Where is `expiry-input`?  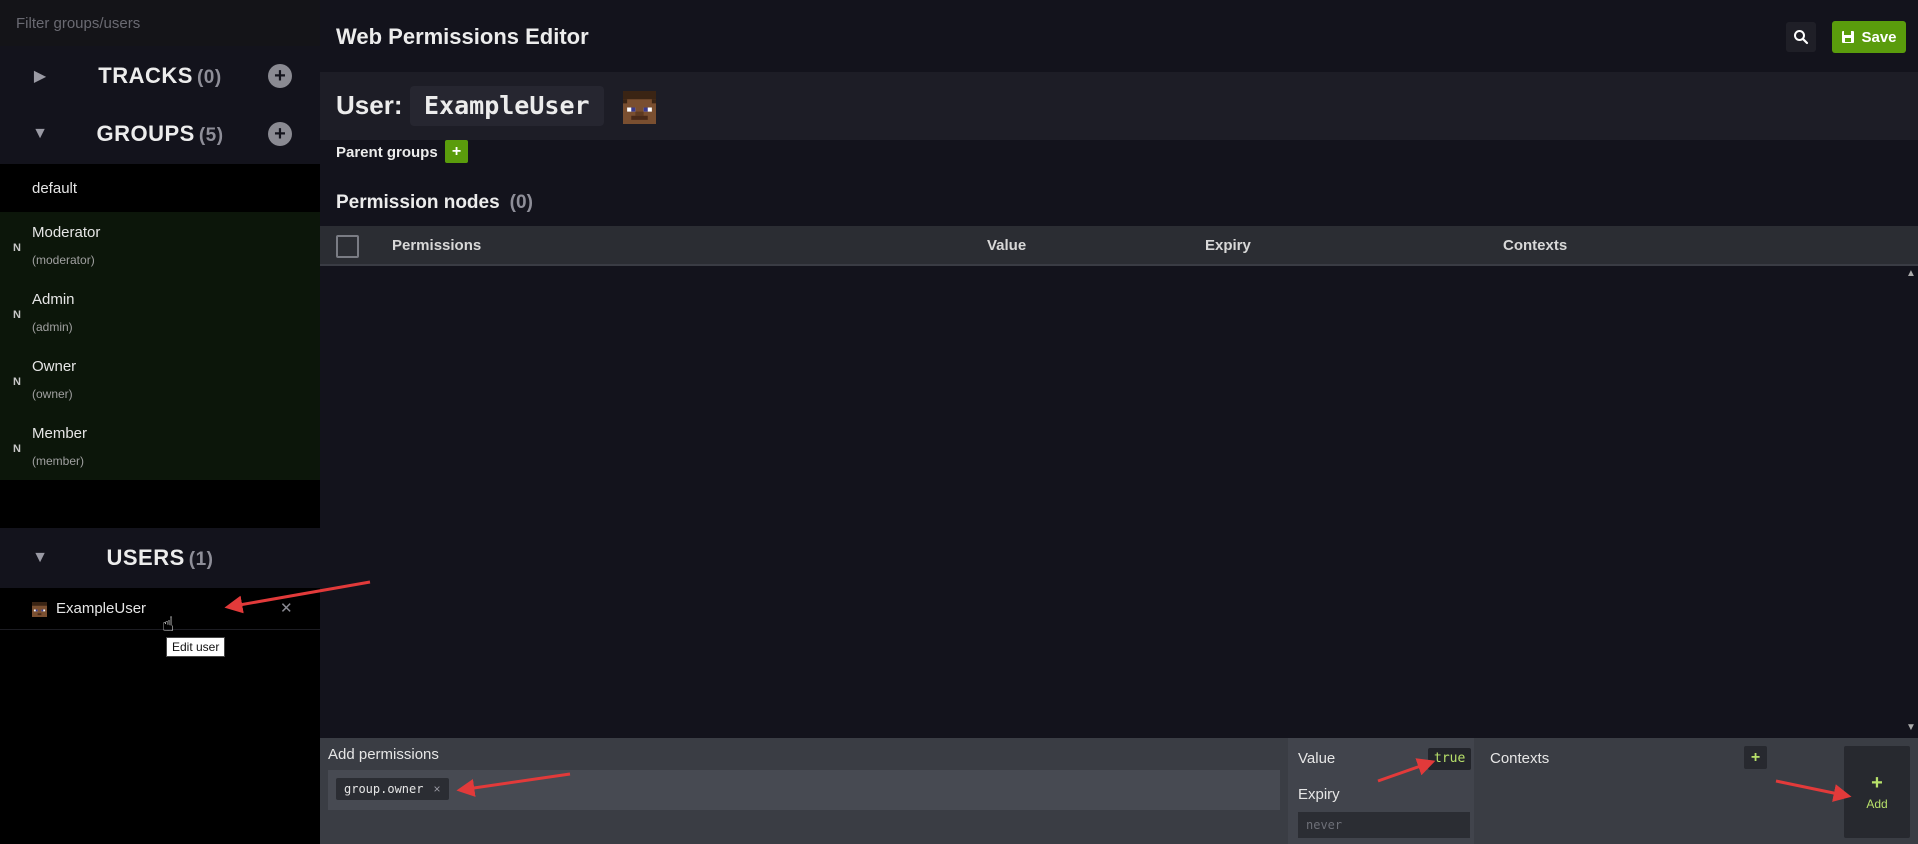
expiry-input is located at coordinates (1384, 825).